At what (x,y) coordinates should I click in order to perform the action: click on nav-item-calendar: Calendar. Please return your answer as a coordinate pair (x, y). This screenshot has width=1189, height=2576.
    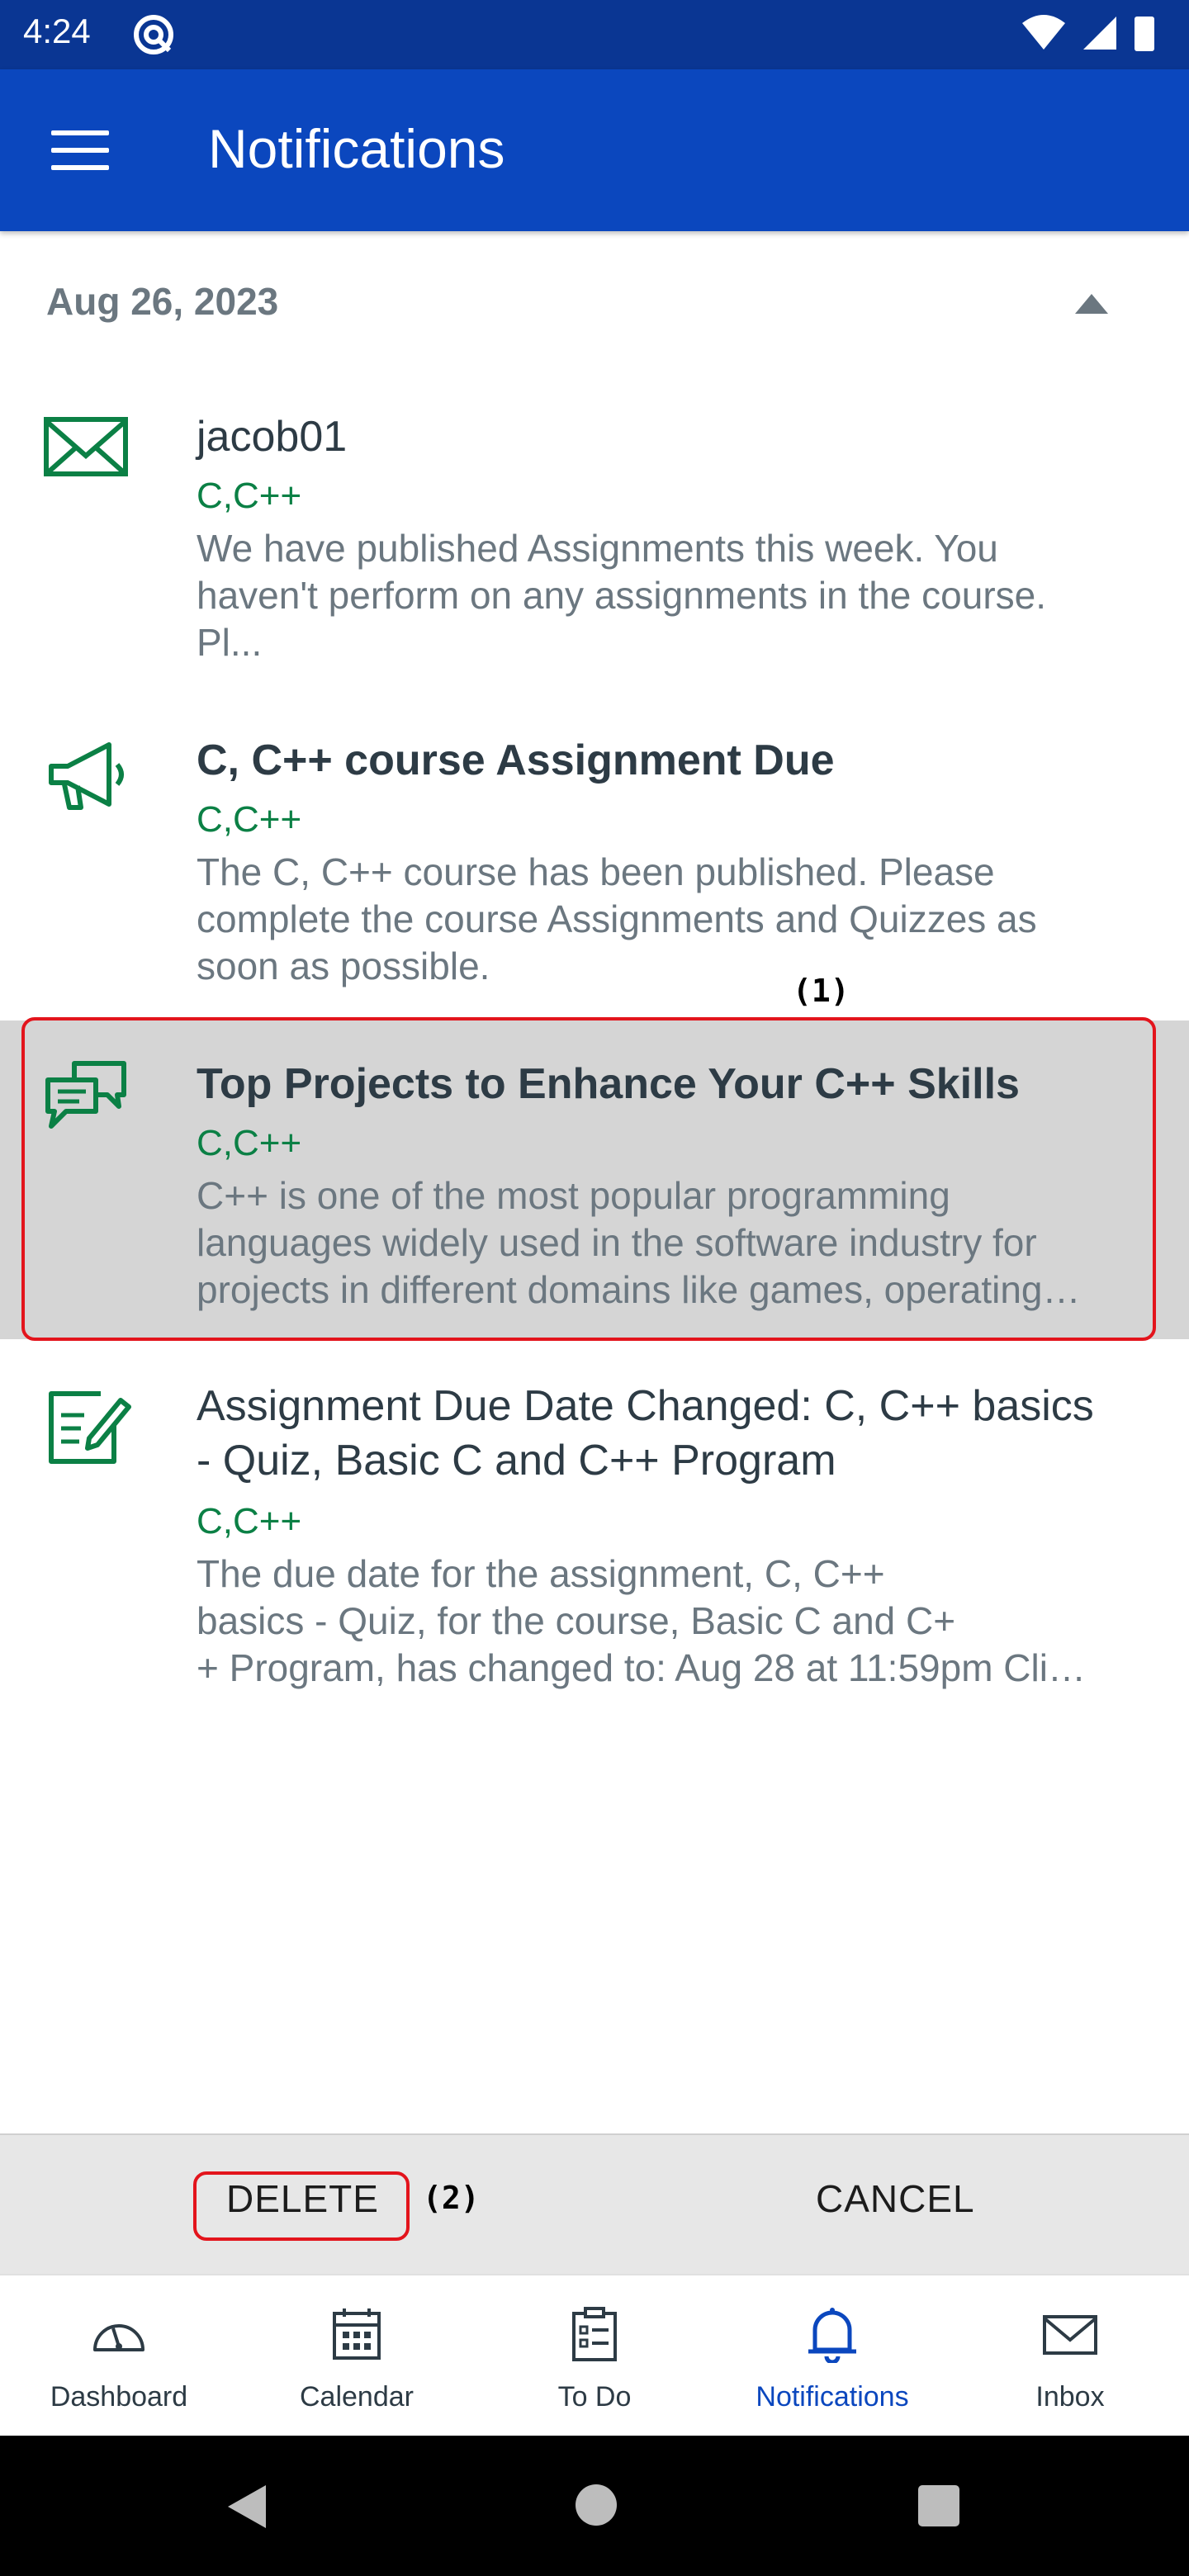
    Looking at the image, I should click on (357, 2356).